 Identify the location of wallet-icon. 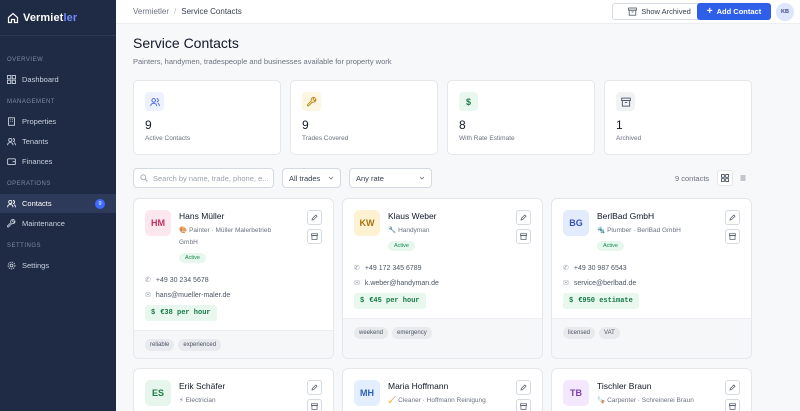
(11, 161).